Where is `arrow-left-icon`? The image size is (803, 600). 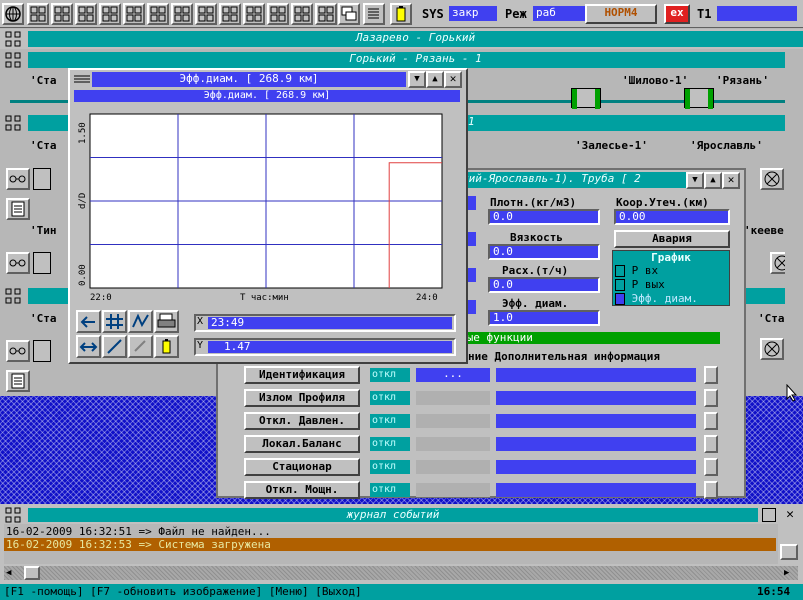
arrow-left-icon is located at coordinates (88, 321).